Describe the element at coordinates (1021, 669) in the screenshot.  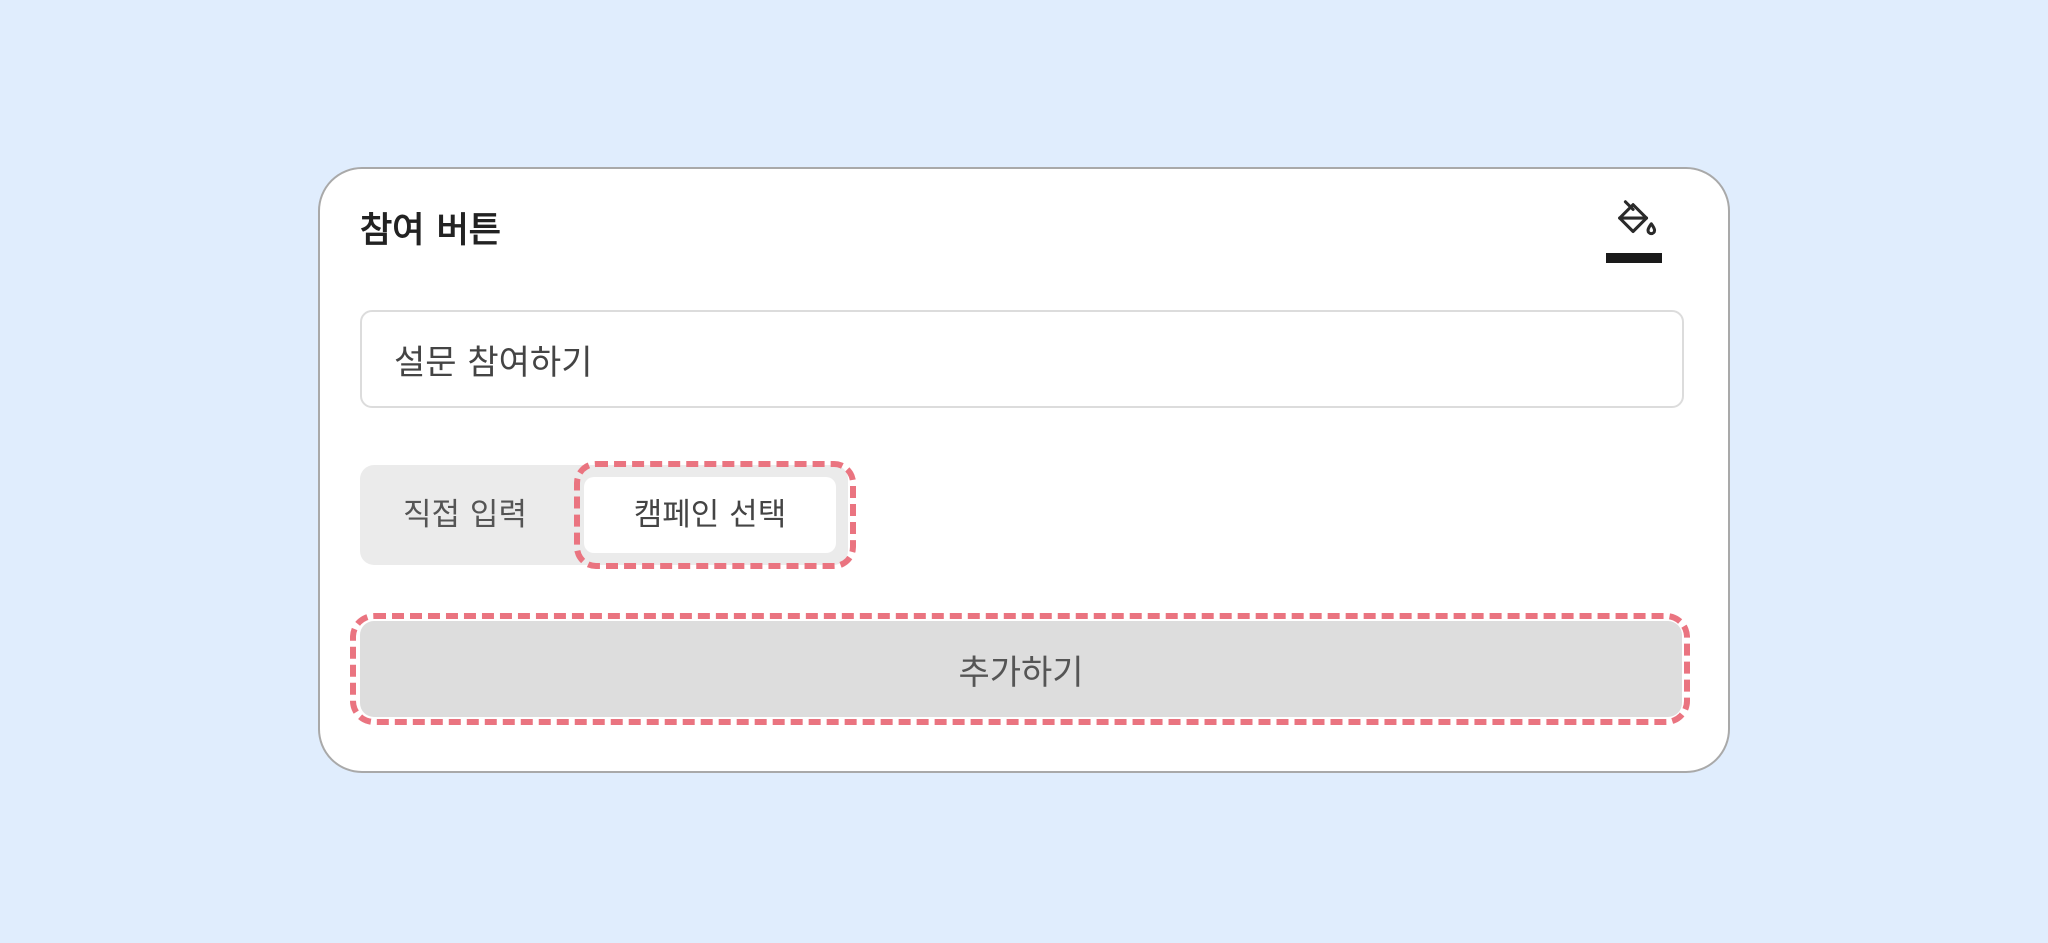
I see `add-button: 추가하기` at that location.